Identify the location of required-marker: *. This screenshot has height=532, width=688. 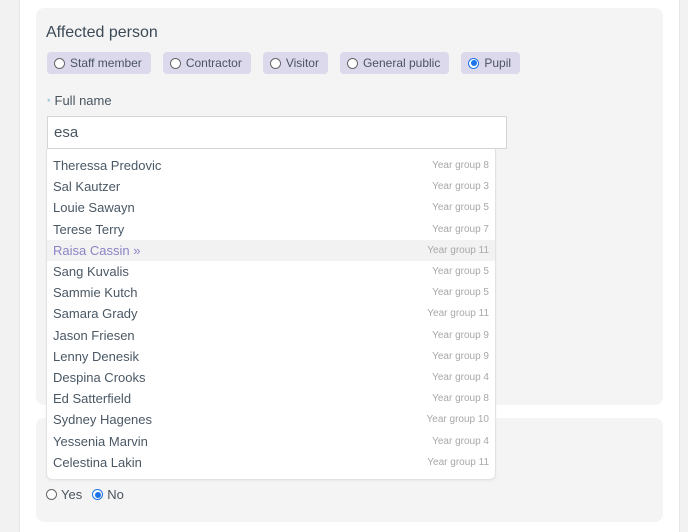
(49, 101).